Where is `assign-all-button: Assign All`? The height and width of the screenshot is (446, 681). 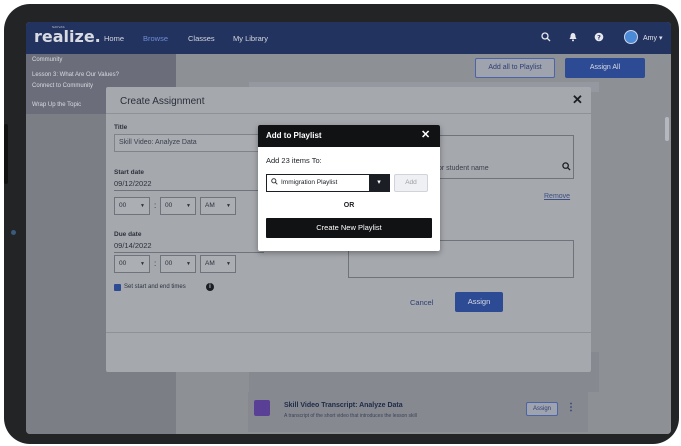
assign-all-button: Assign All is located at coordinates (605, 68).